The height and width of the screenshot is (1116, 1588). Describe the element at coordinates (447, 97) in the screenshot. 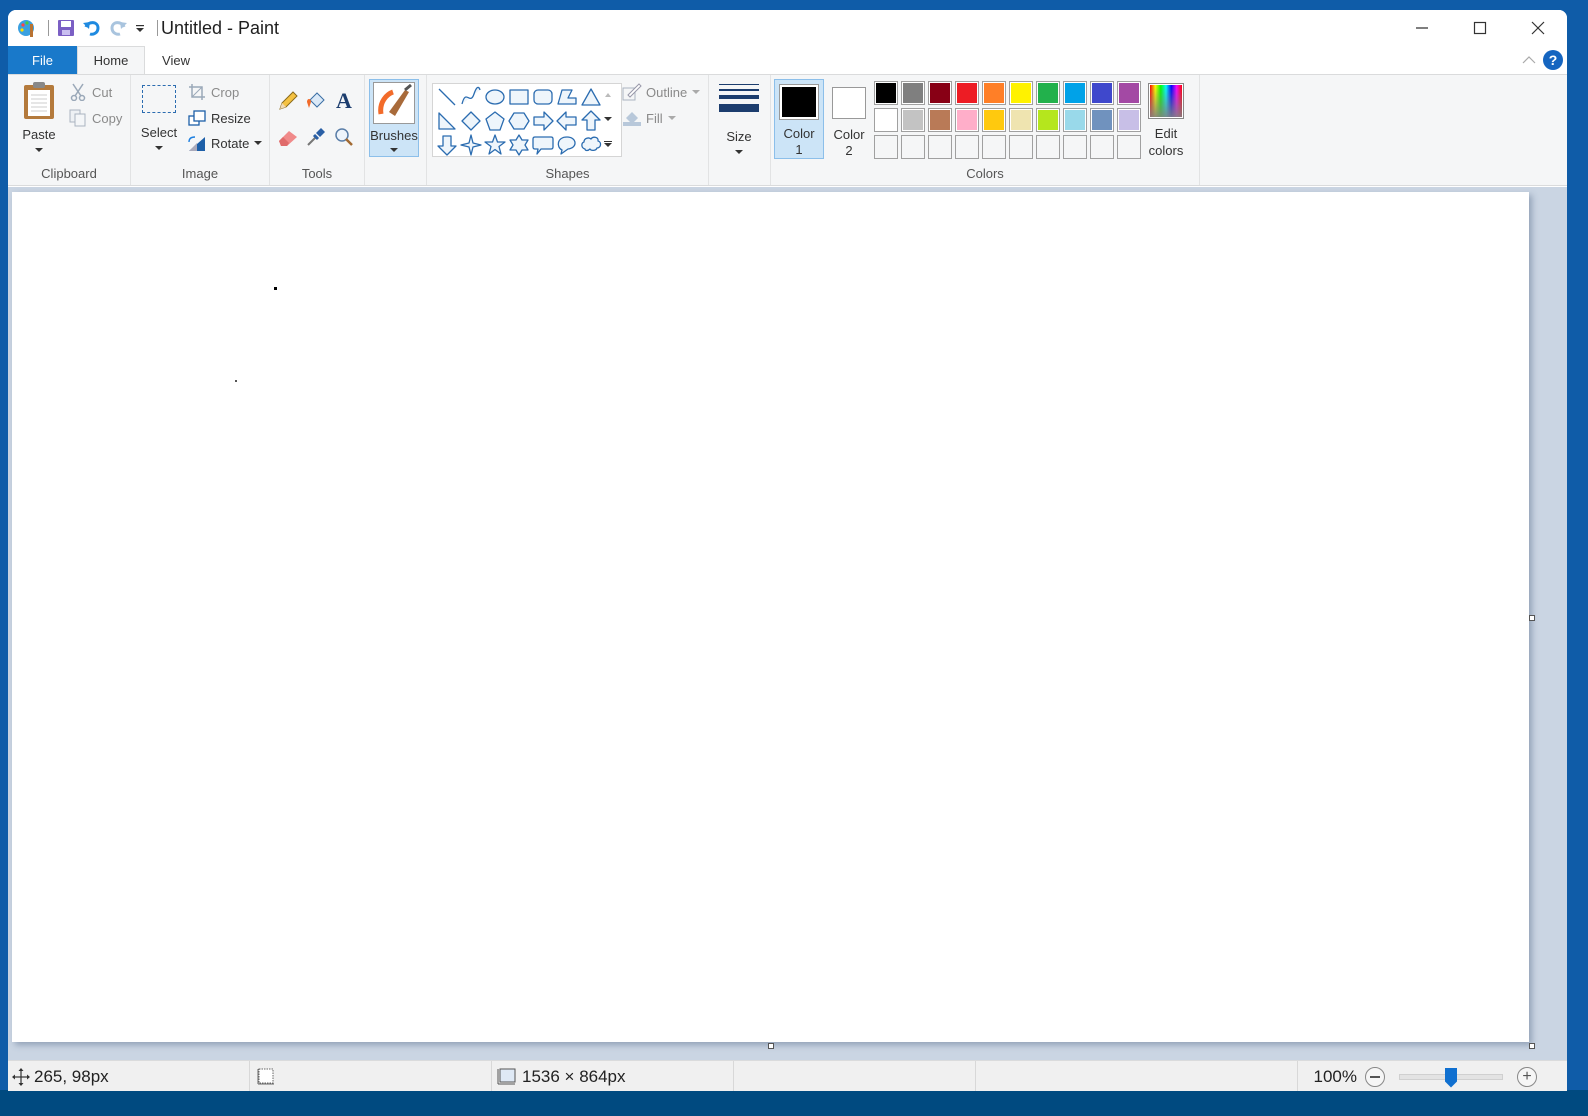

I see `shape-line` at that location.